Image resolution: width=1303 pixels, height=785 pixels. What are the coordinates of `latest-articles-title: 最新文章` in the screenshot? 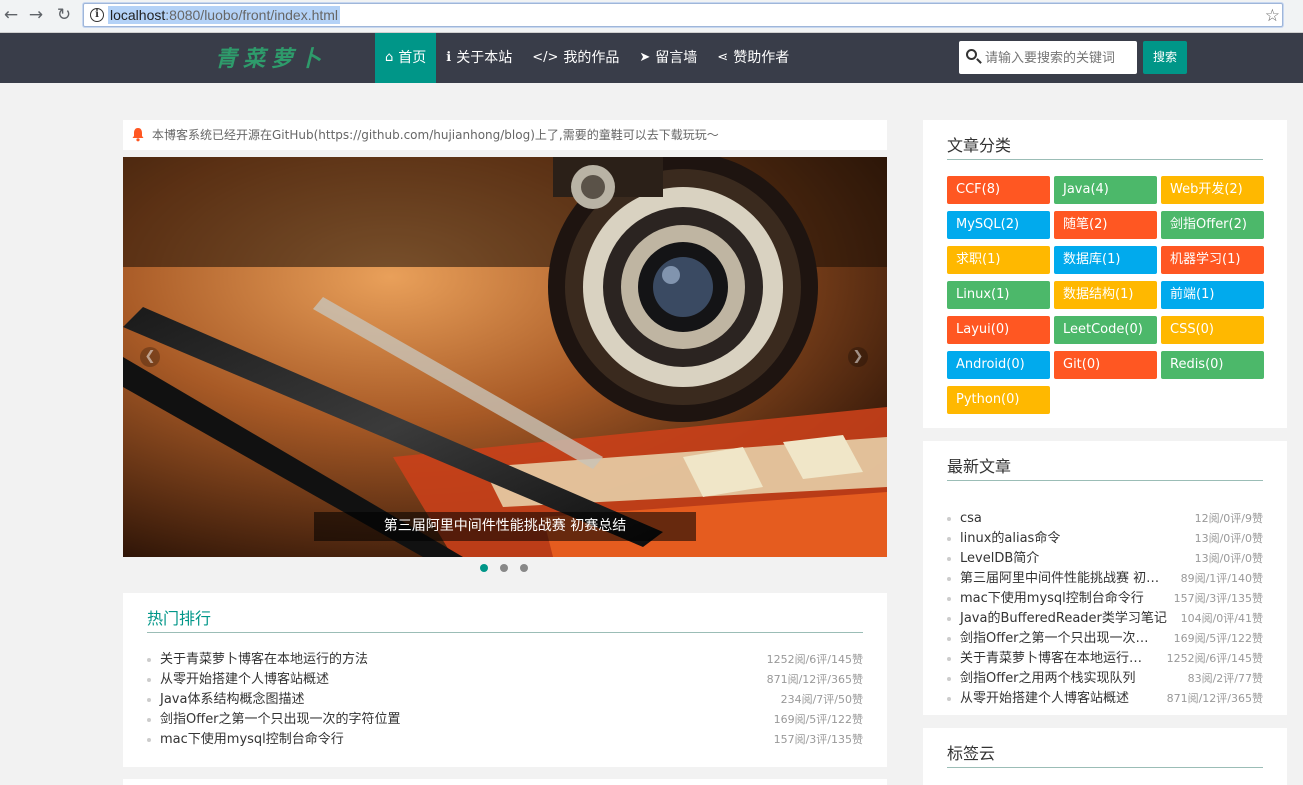 It's located at (1105, 467).